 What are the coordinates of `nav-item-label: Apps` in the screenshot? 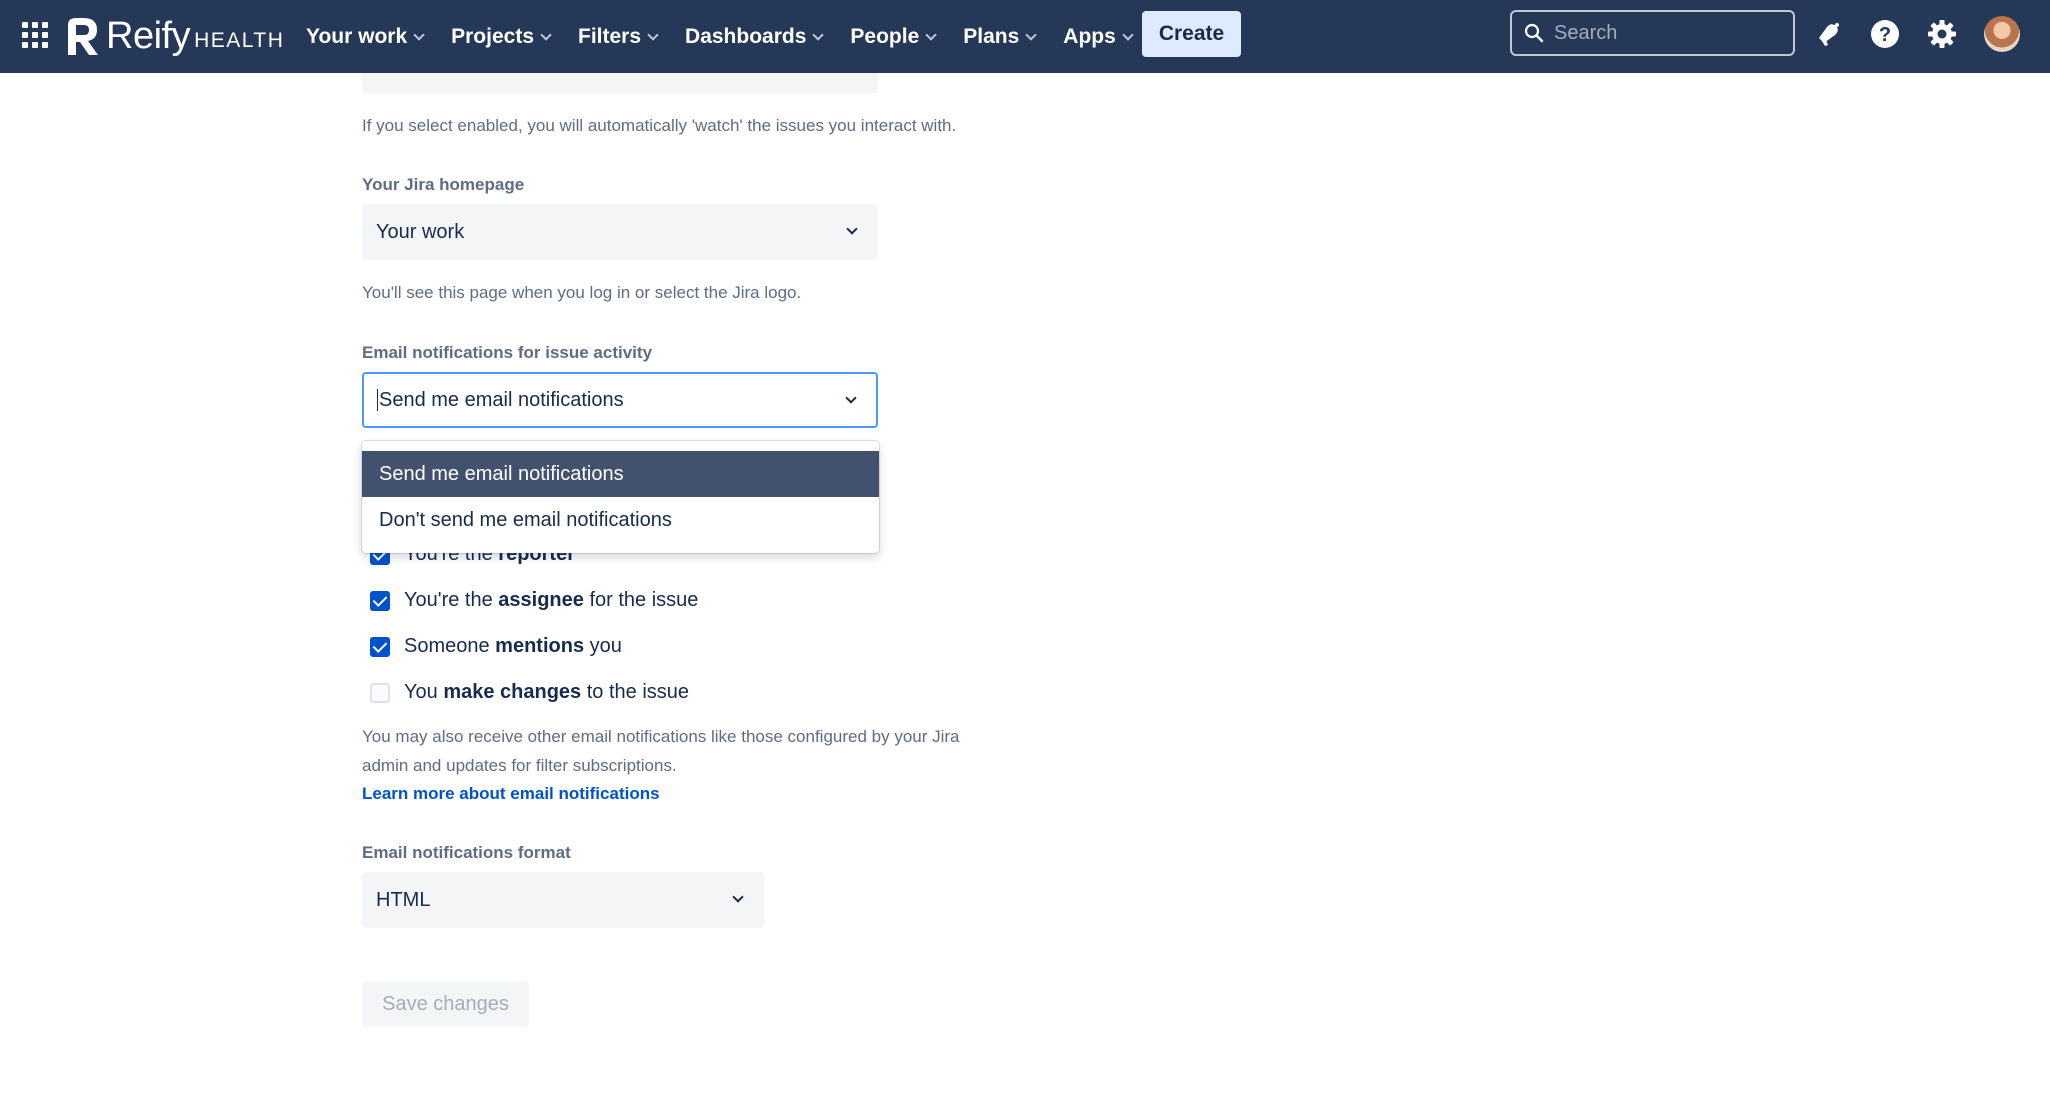 It's located at (1089, 36).